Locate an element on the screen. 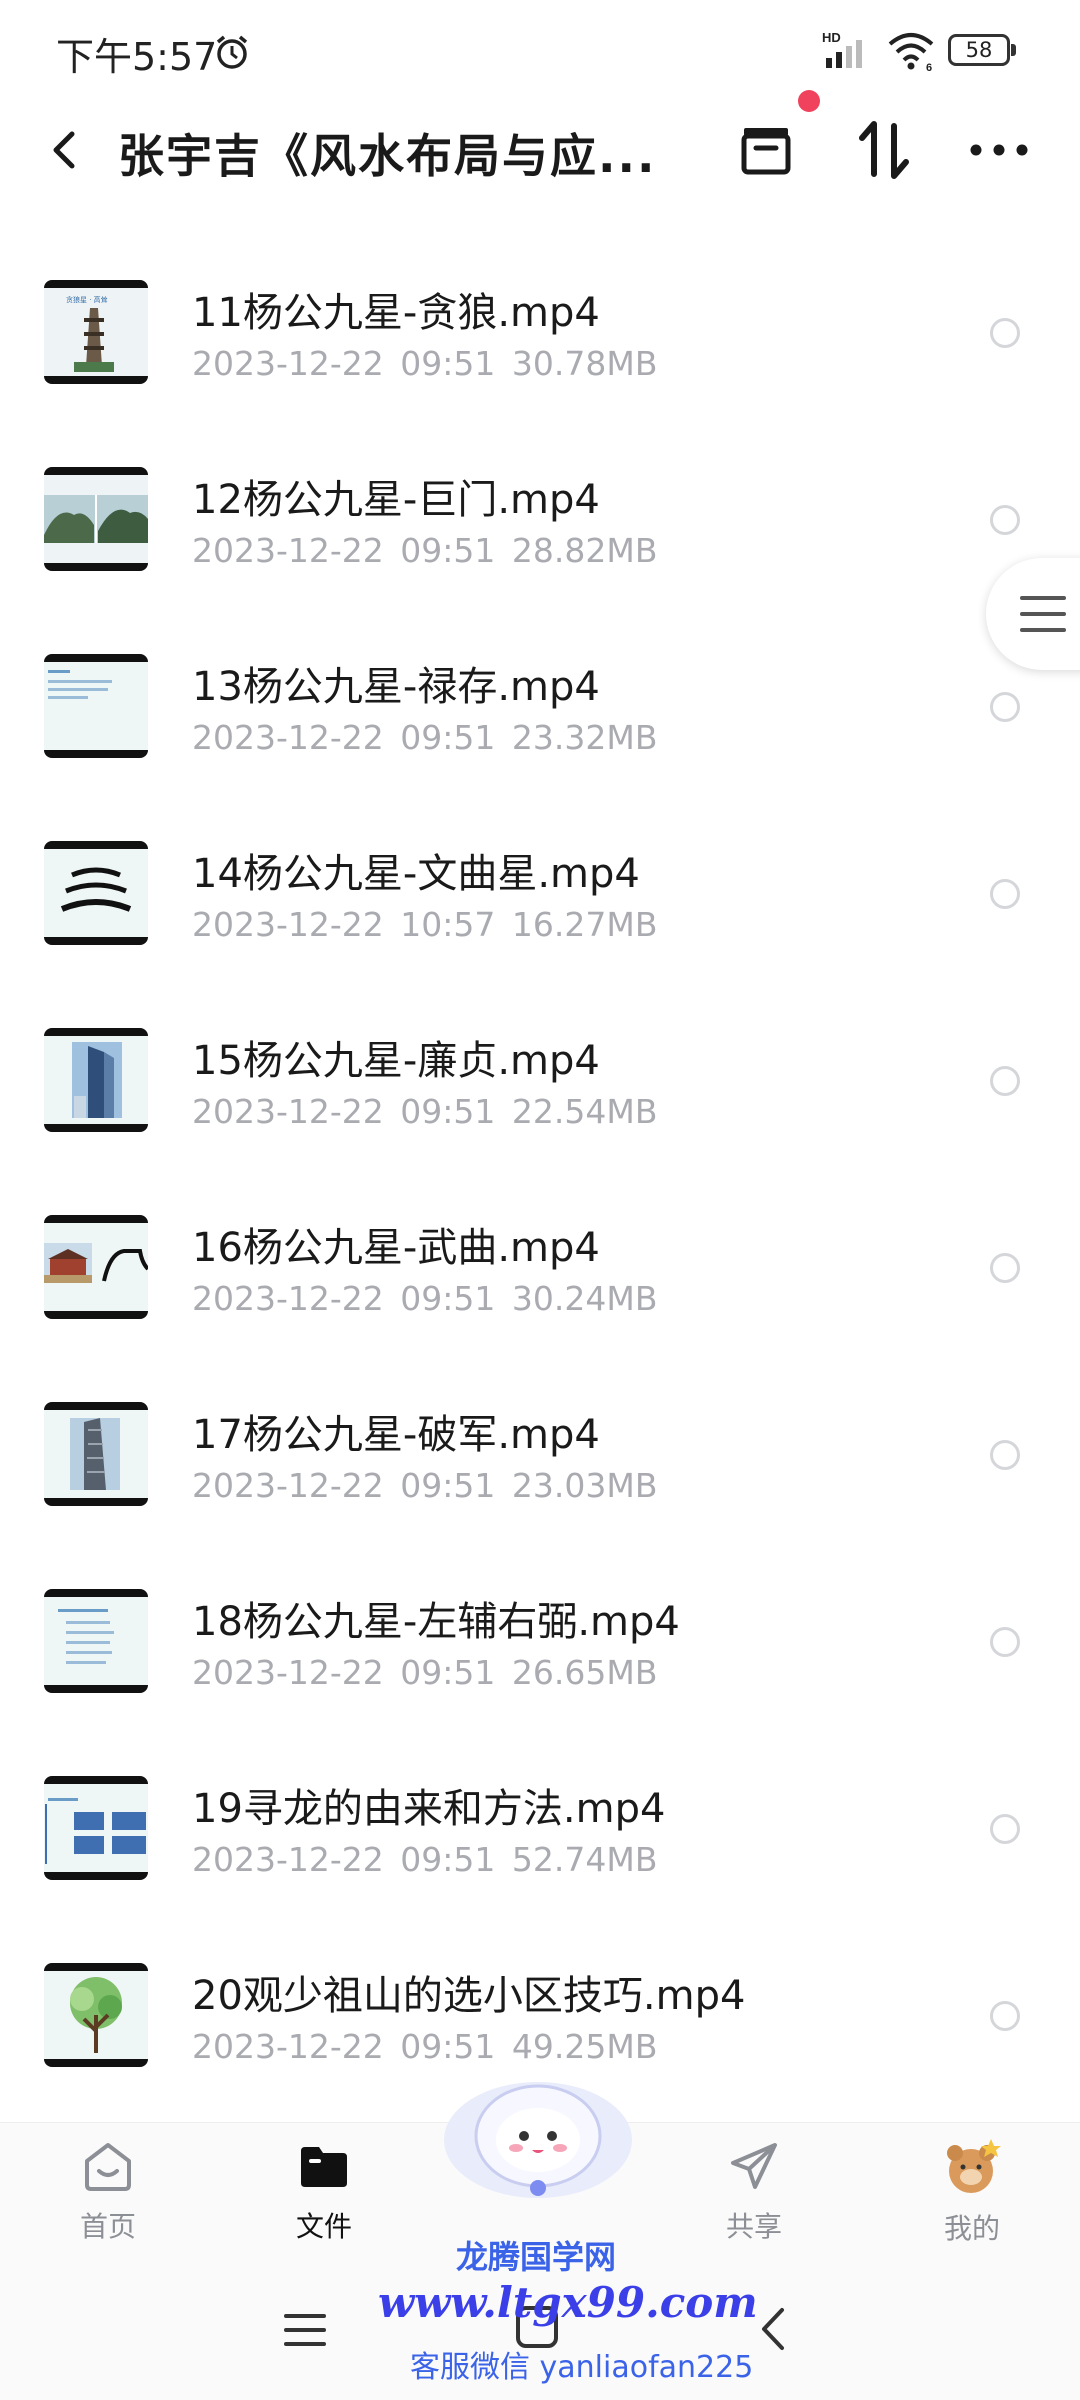 The height and width of the screenshot is (2400, 1080). nav-files-label: 文件 is located at coordinates (323, 2226).